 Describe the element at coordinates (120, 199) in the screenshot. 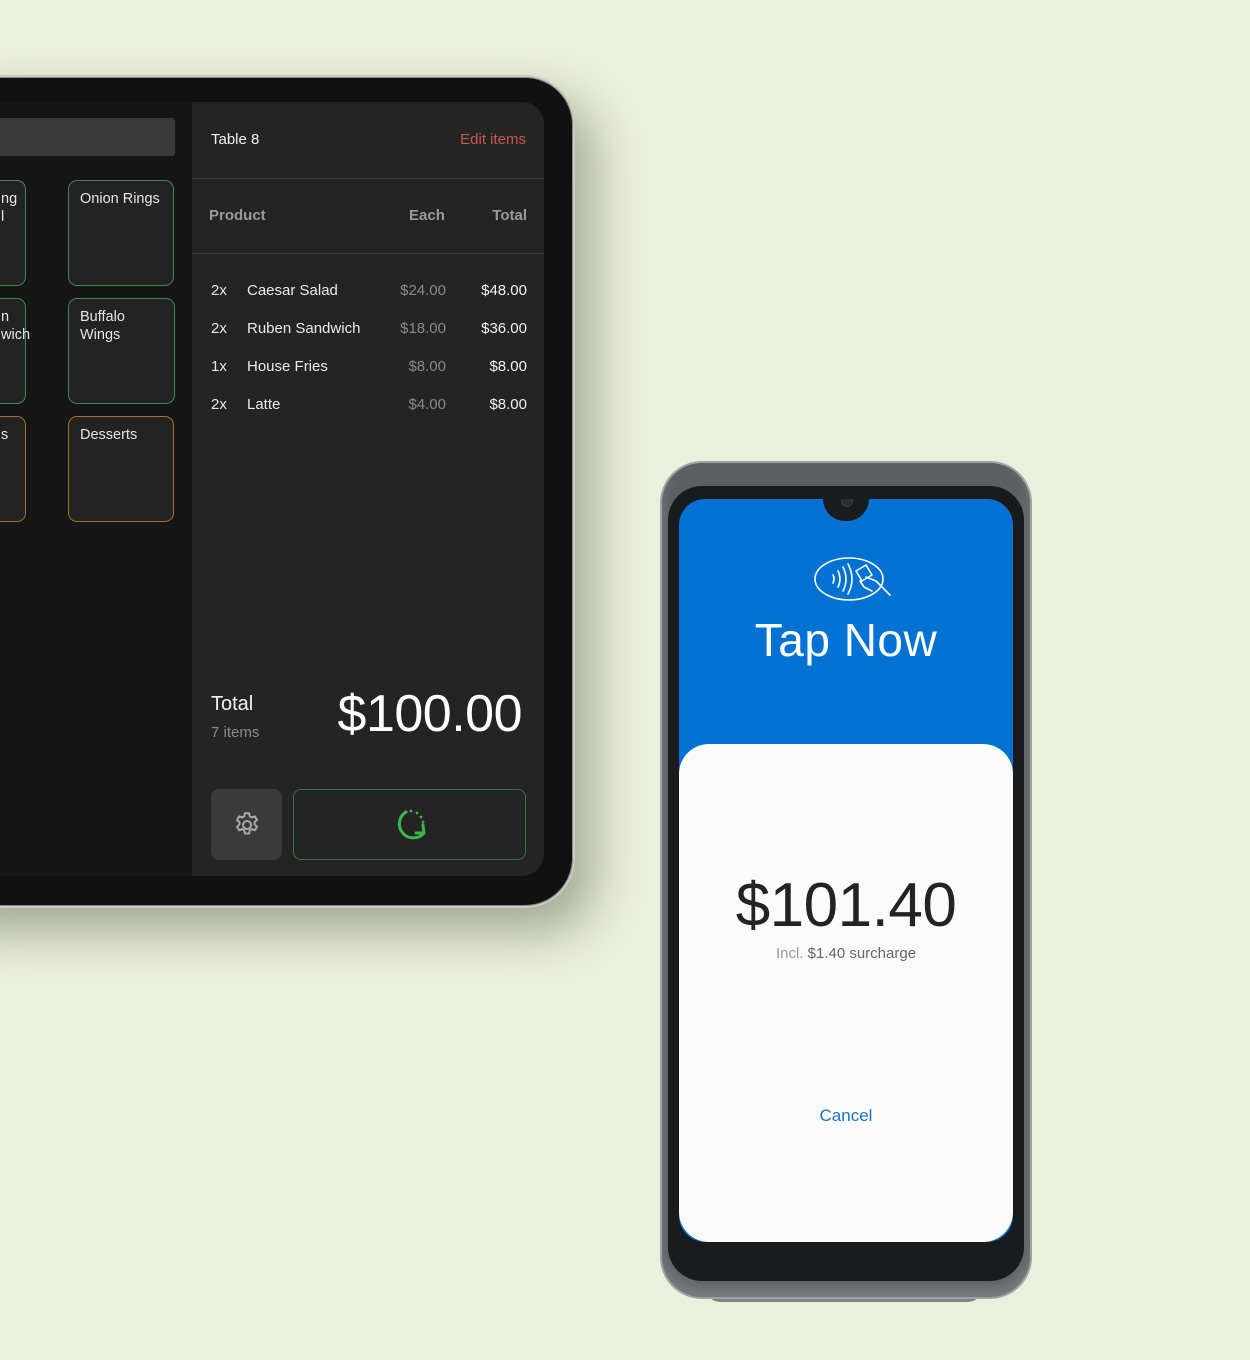

I see `menu-tile-label: Onion Rings` at that location.